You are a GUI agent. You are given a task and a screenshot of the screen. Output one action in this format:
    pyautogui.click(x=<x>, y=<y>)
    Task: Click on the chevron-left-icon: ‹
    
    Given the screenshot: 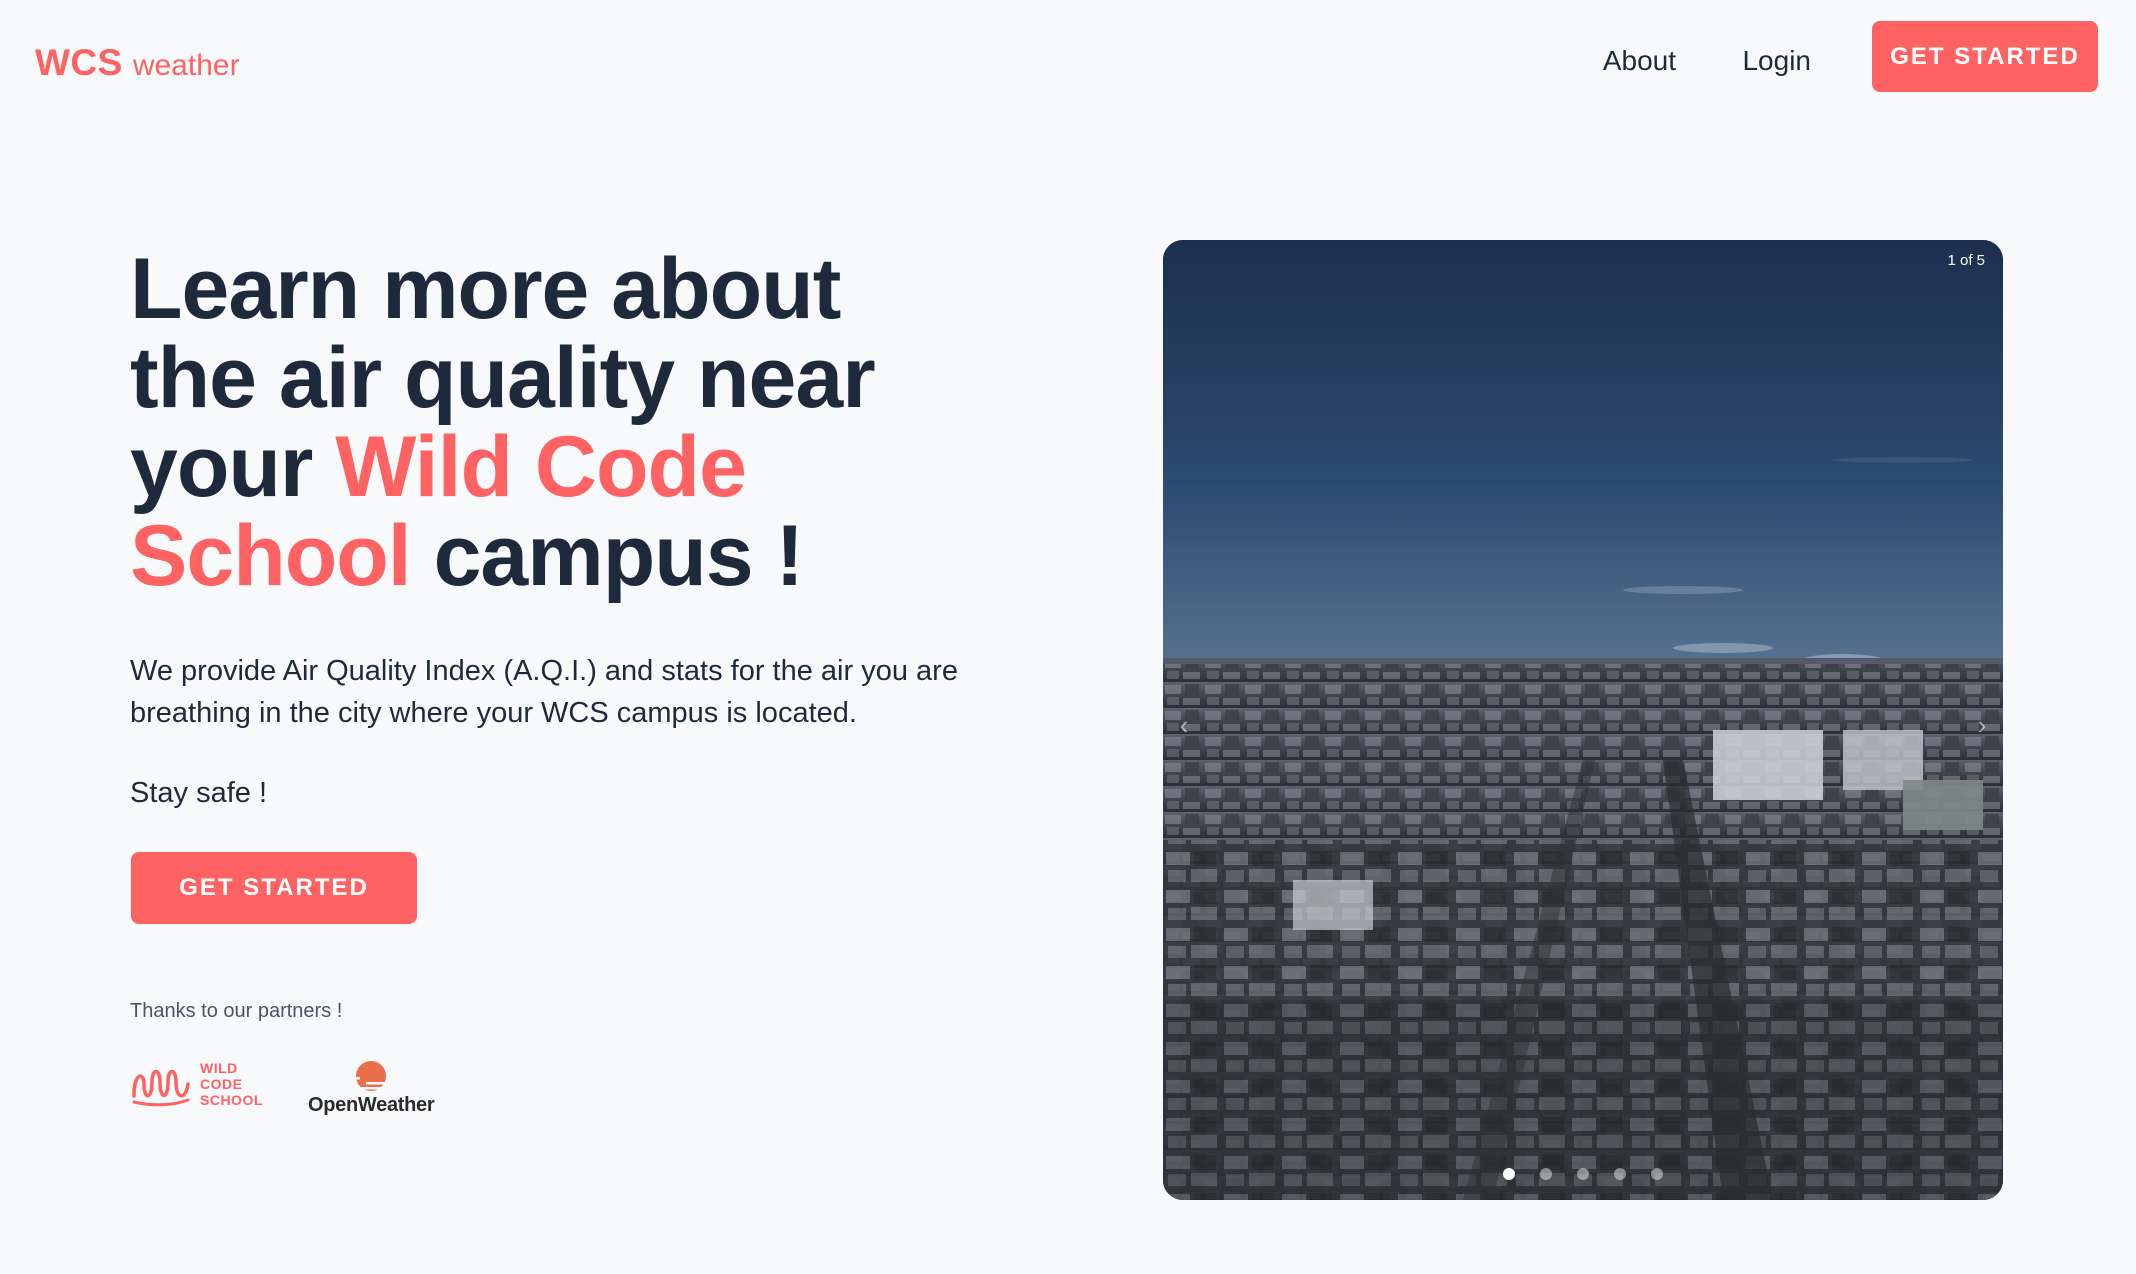 What is the action you would take?
    pyautogui.click(x=1184, y=724)
    